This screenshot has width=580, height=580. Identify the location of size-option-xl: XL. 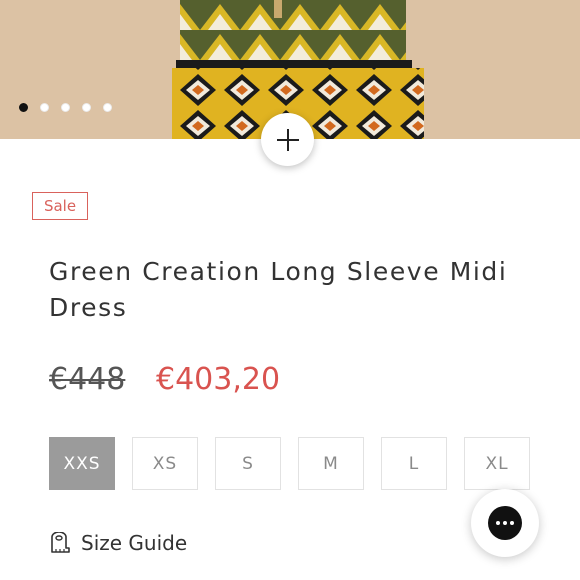
(497, 463).